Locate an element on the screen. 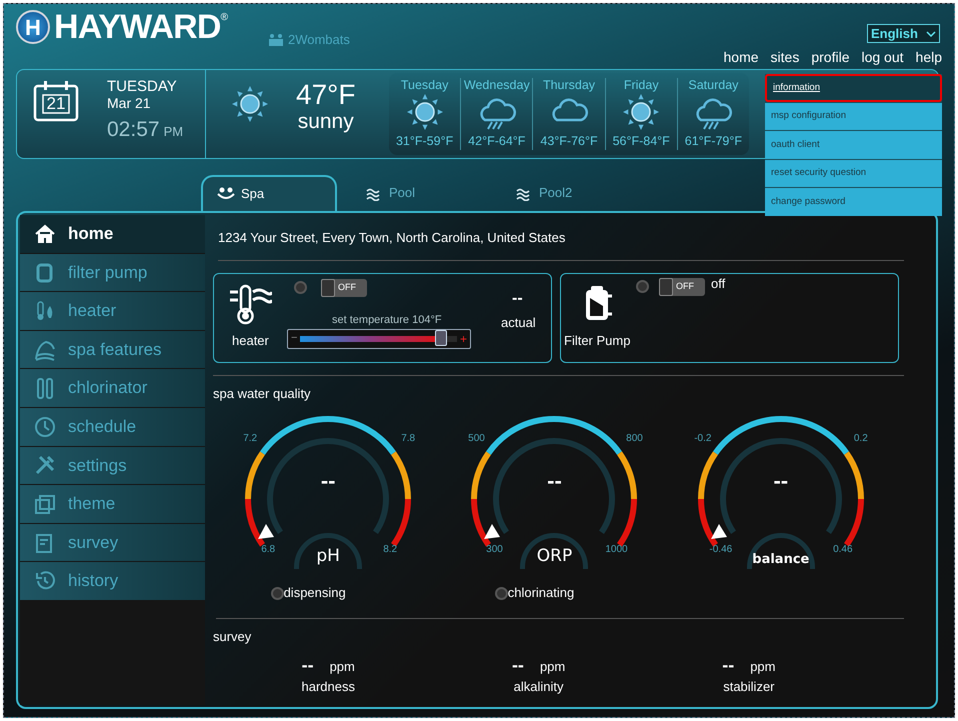 Image resolution: width=958 pixels, height=721 pixels. windows-icon is located at coordinates (45, 503).